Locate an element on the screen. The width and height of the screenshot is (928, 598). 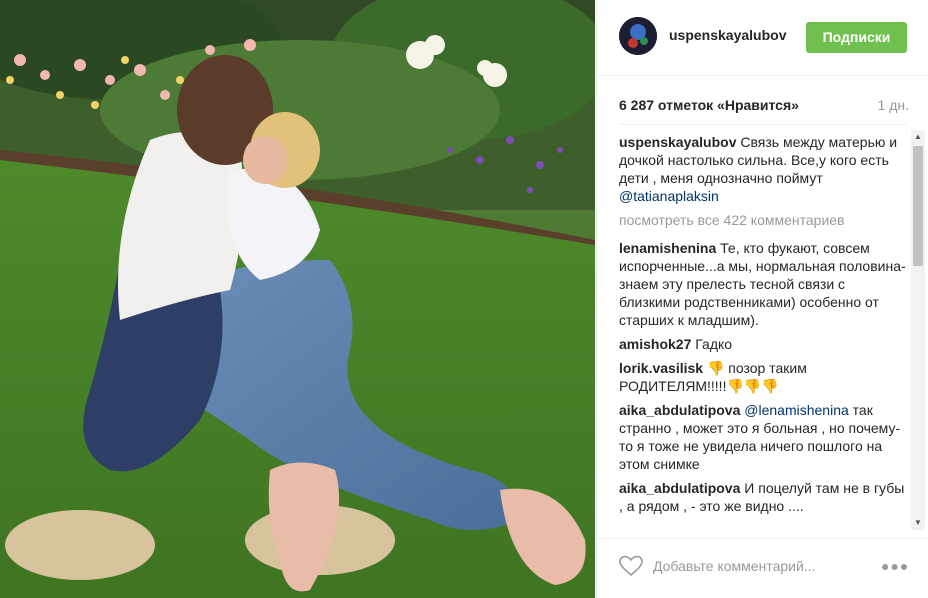
scrollbar-thumb is located at coordinates (918, 206).